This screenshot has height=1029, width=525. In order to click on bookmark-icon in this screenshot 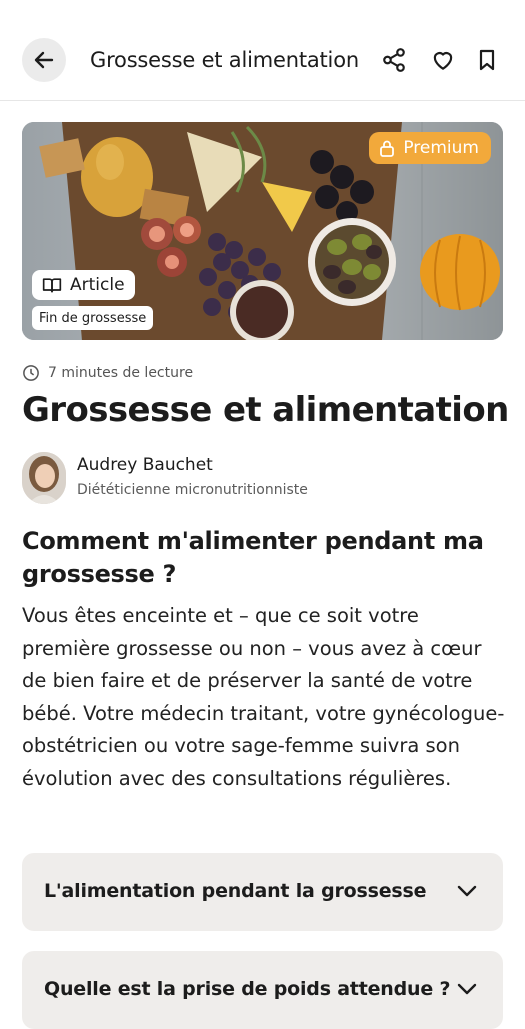, I will do `click(487, 60)`.